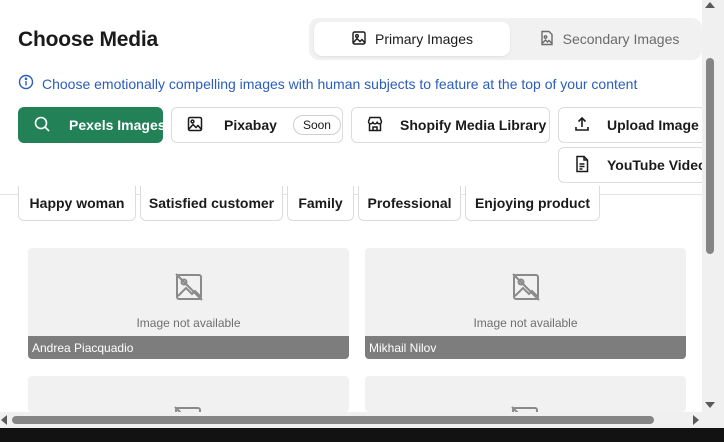  What do you see at coordinates (316, 125) in the screenshot?
I see `soon-badge: Soon` at bounding box center [316, 125].